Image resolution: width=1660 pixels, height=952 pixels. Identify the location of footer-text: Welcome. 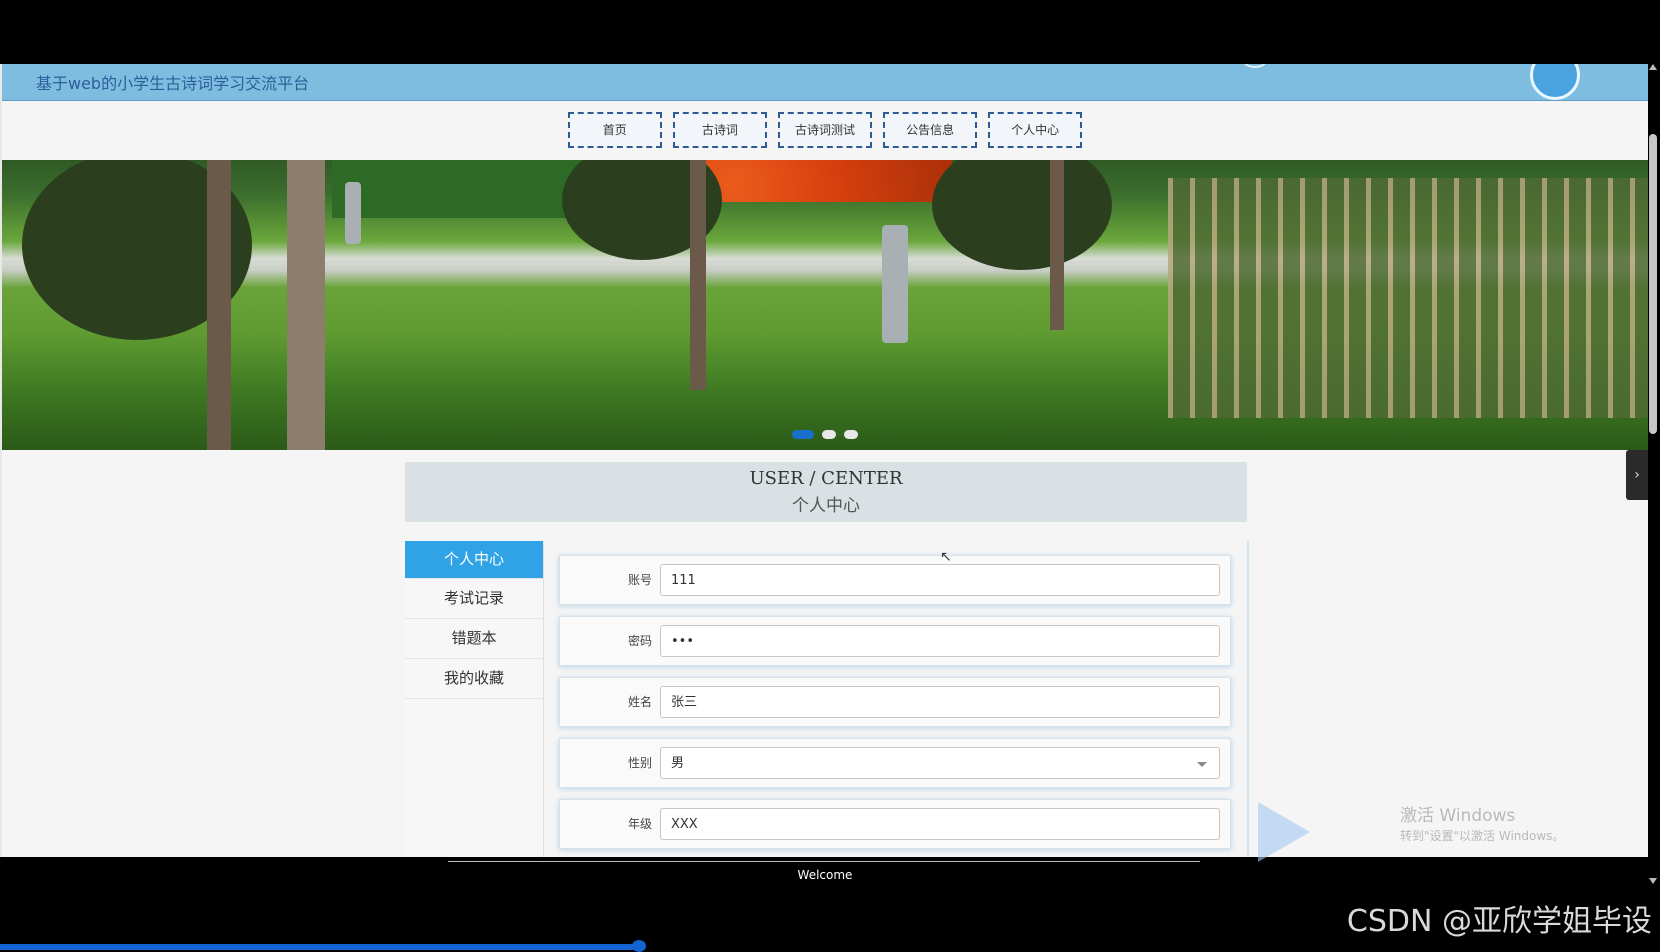
(825, 875).